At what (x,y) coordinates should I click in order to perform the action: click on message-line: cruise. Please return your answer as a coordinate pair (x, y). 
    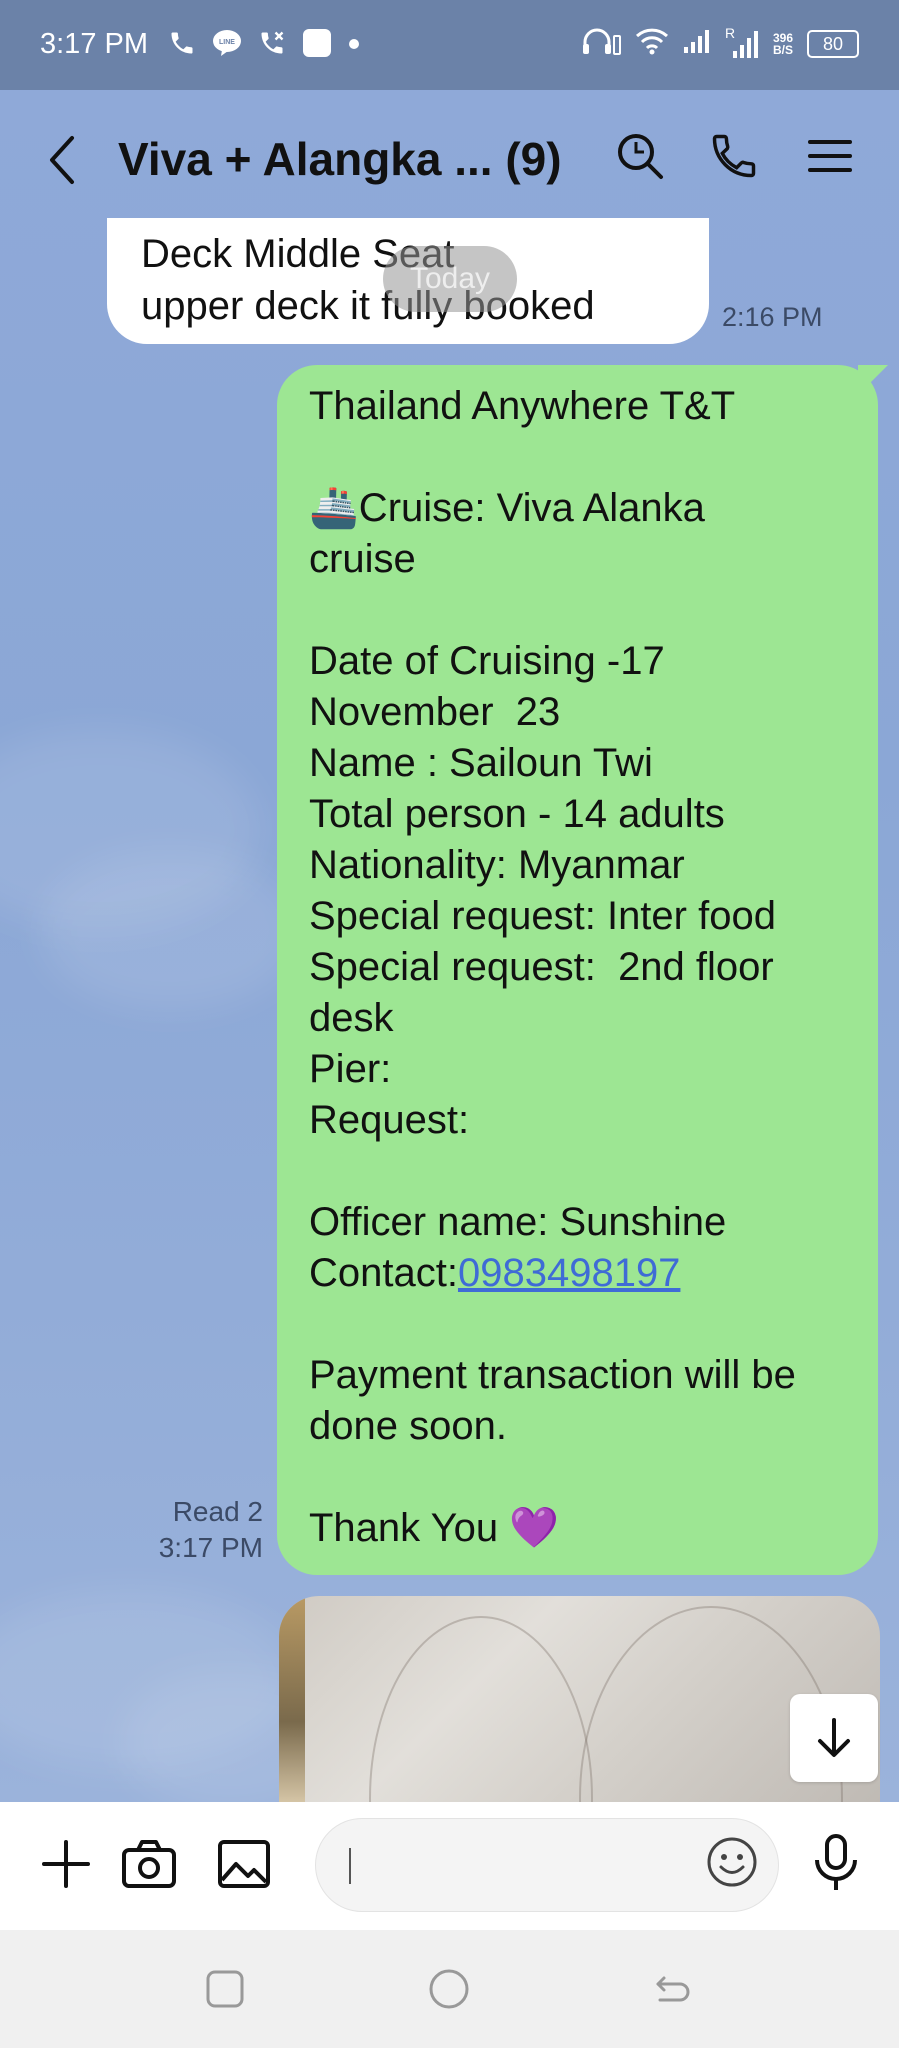
    Looking at the image, I should click on (362, 559).